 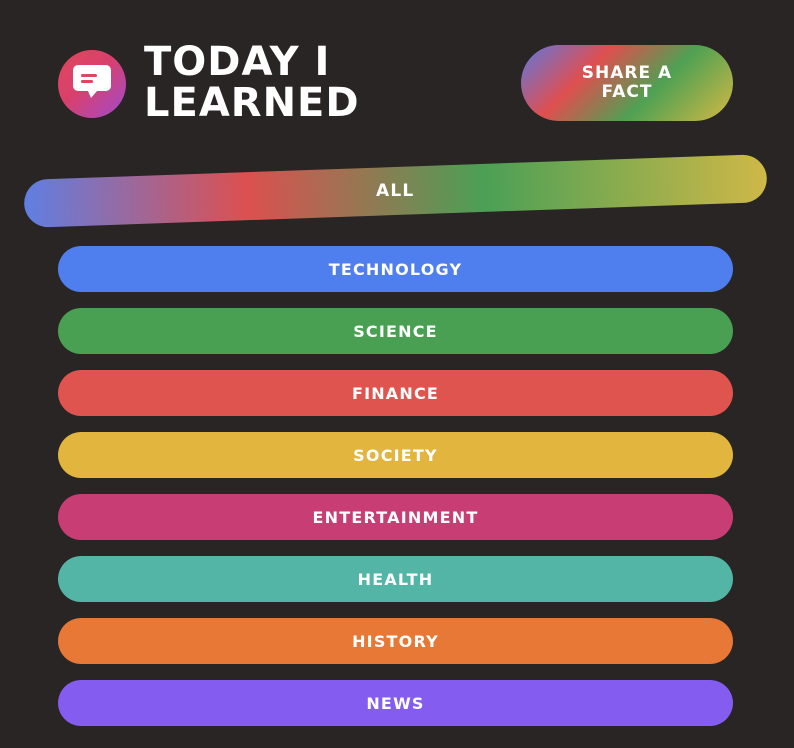 What do you see at coordinates (395, 455) in the screenshot?
I see `category-society-button: SOCIETY` at bounding box center [395, 455].